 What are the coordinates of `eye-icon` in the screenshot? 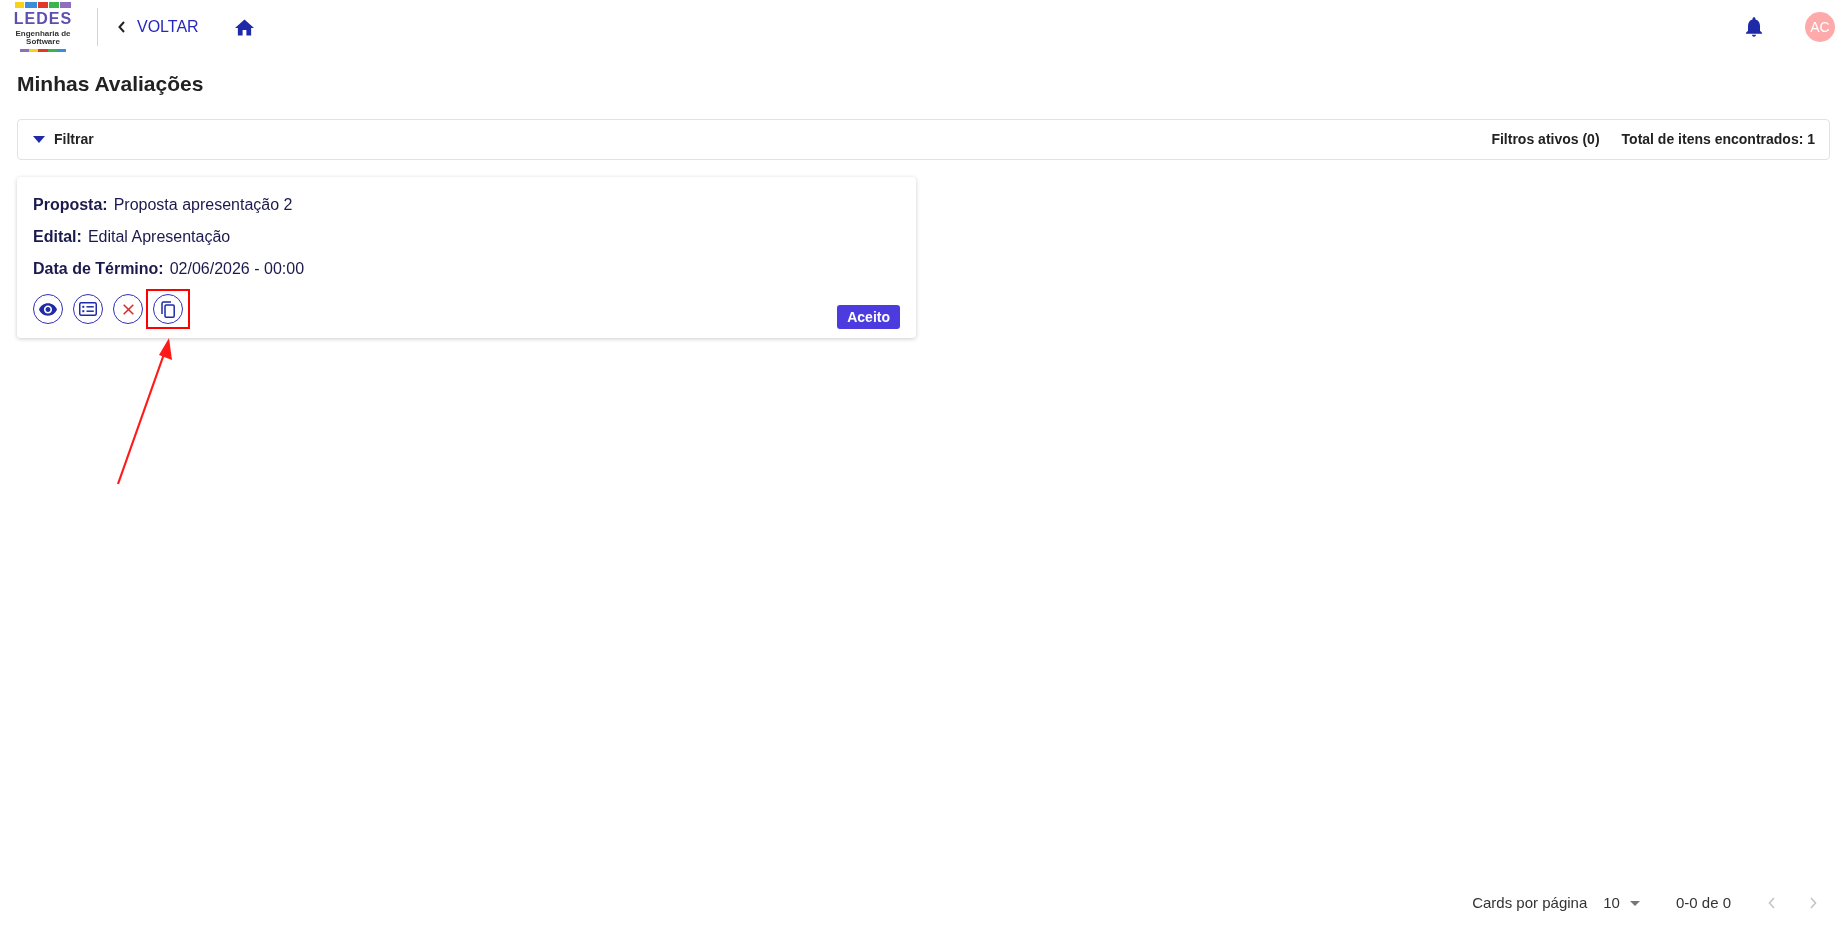 It's located at (48, 309).